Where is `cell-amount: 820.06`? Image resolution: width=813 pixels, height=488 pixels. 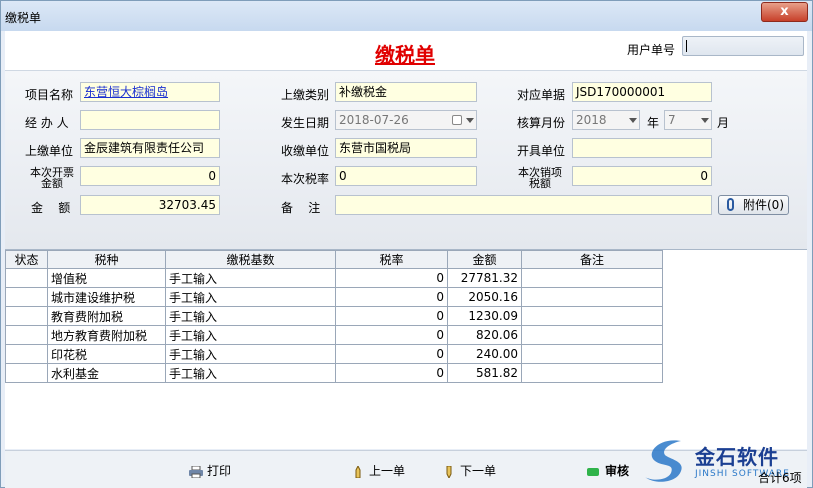
cell-amount: 820.06 is located at coordinates (484, 335).